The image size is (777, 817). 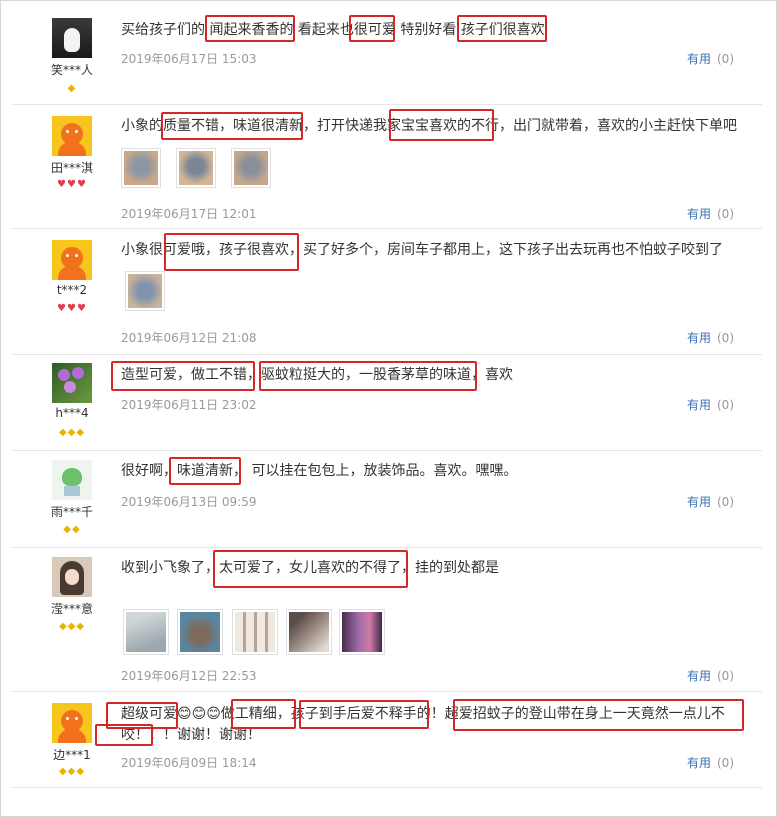 What do you see at coordinates (72, 511) in the screenshot?
I see `username: 雨***千` at bounding box center [72, 511].